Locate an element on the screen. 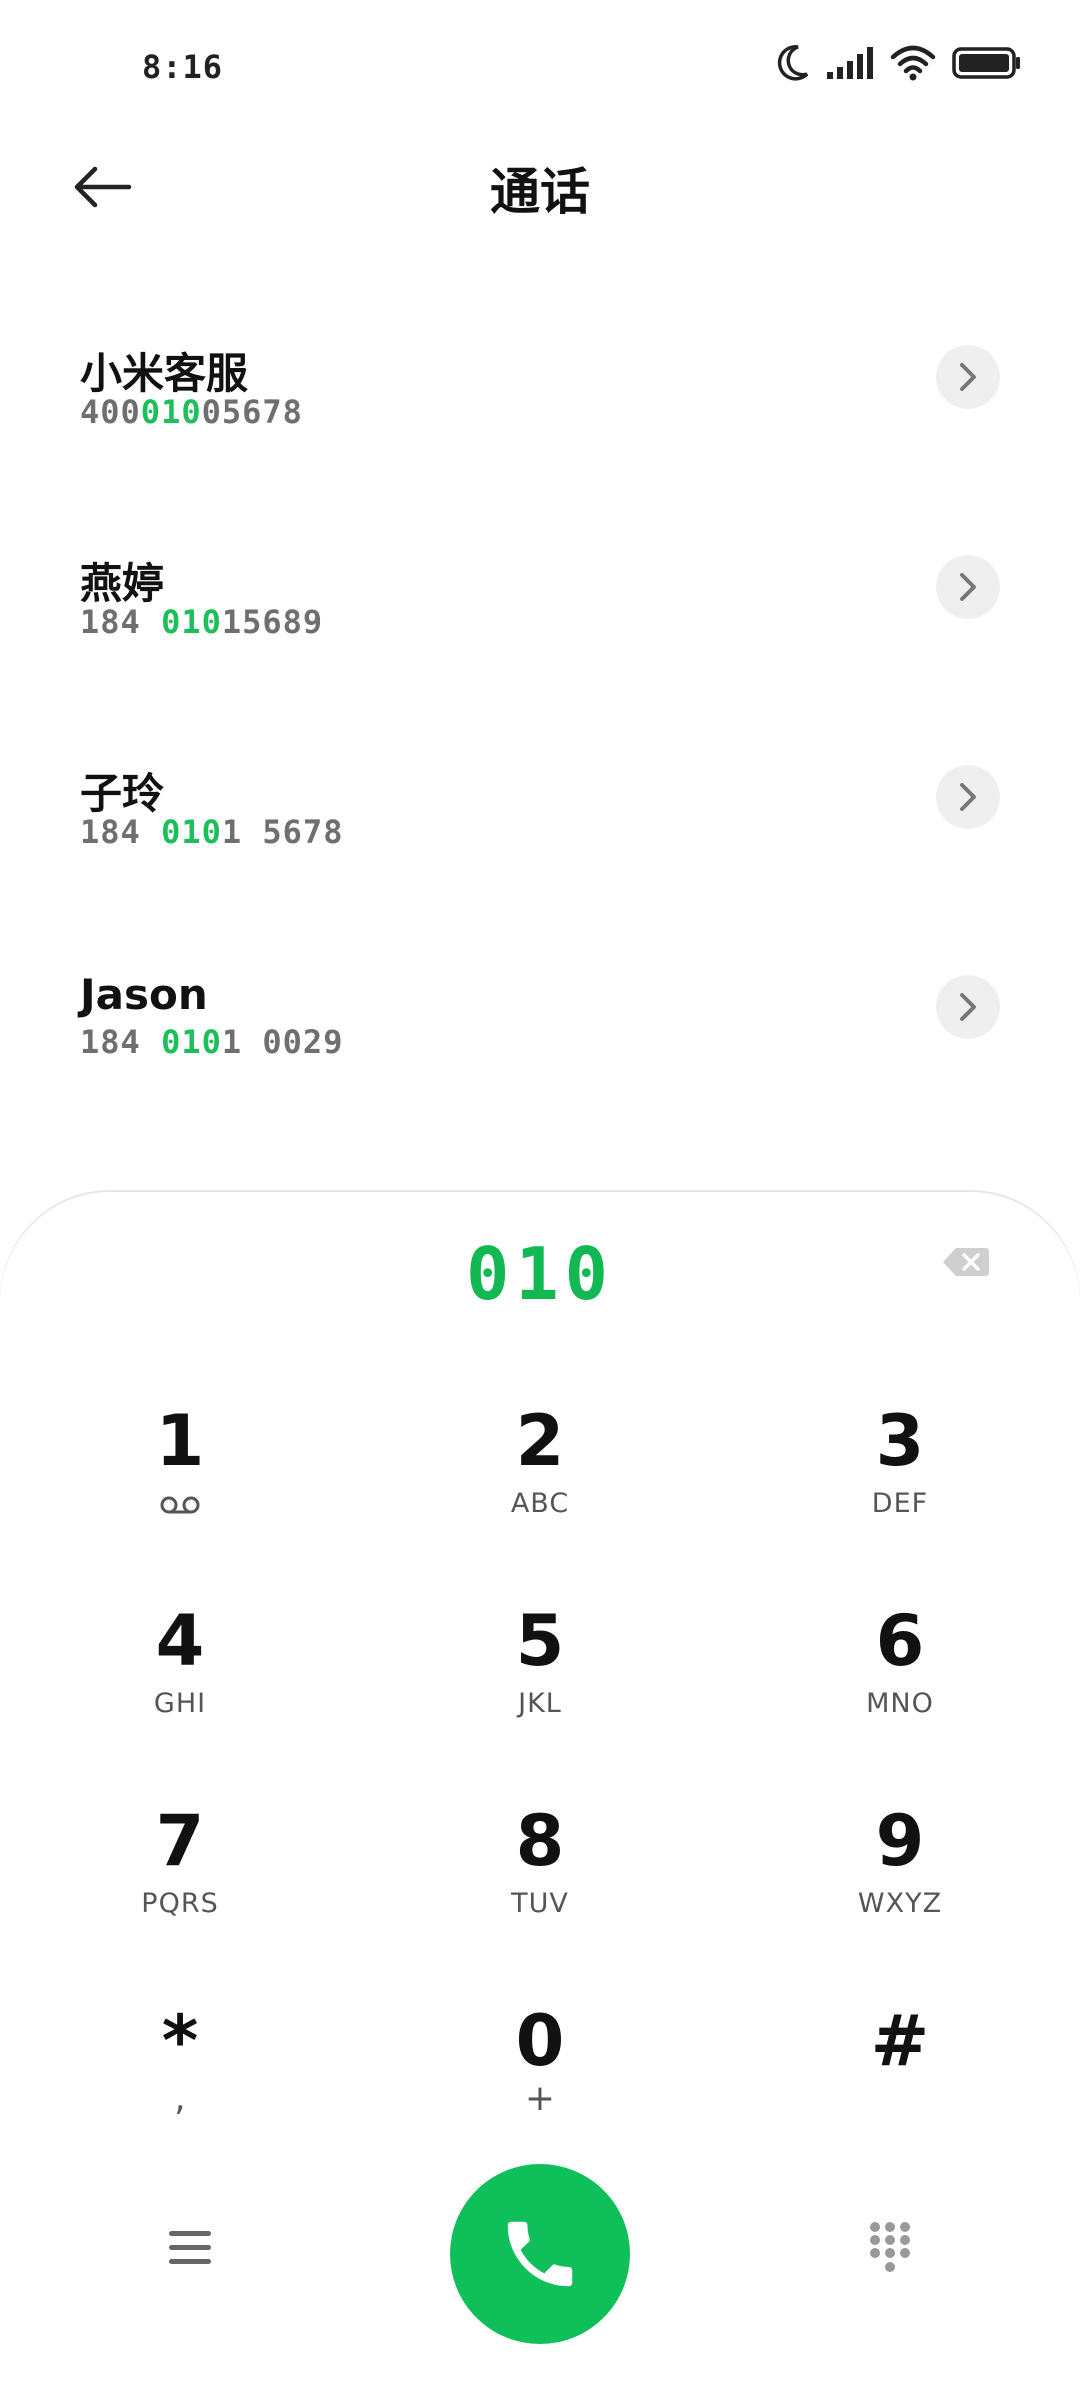  key-letters: , is located at coordinates (180, 2098).